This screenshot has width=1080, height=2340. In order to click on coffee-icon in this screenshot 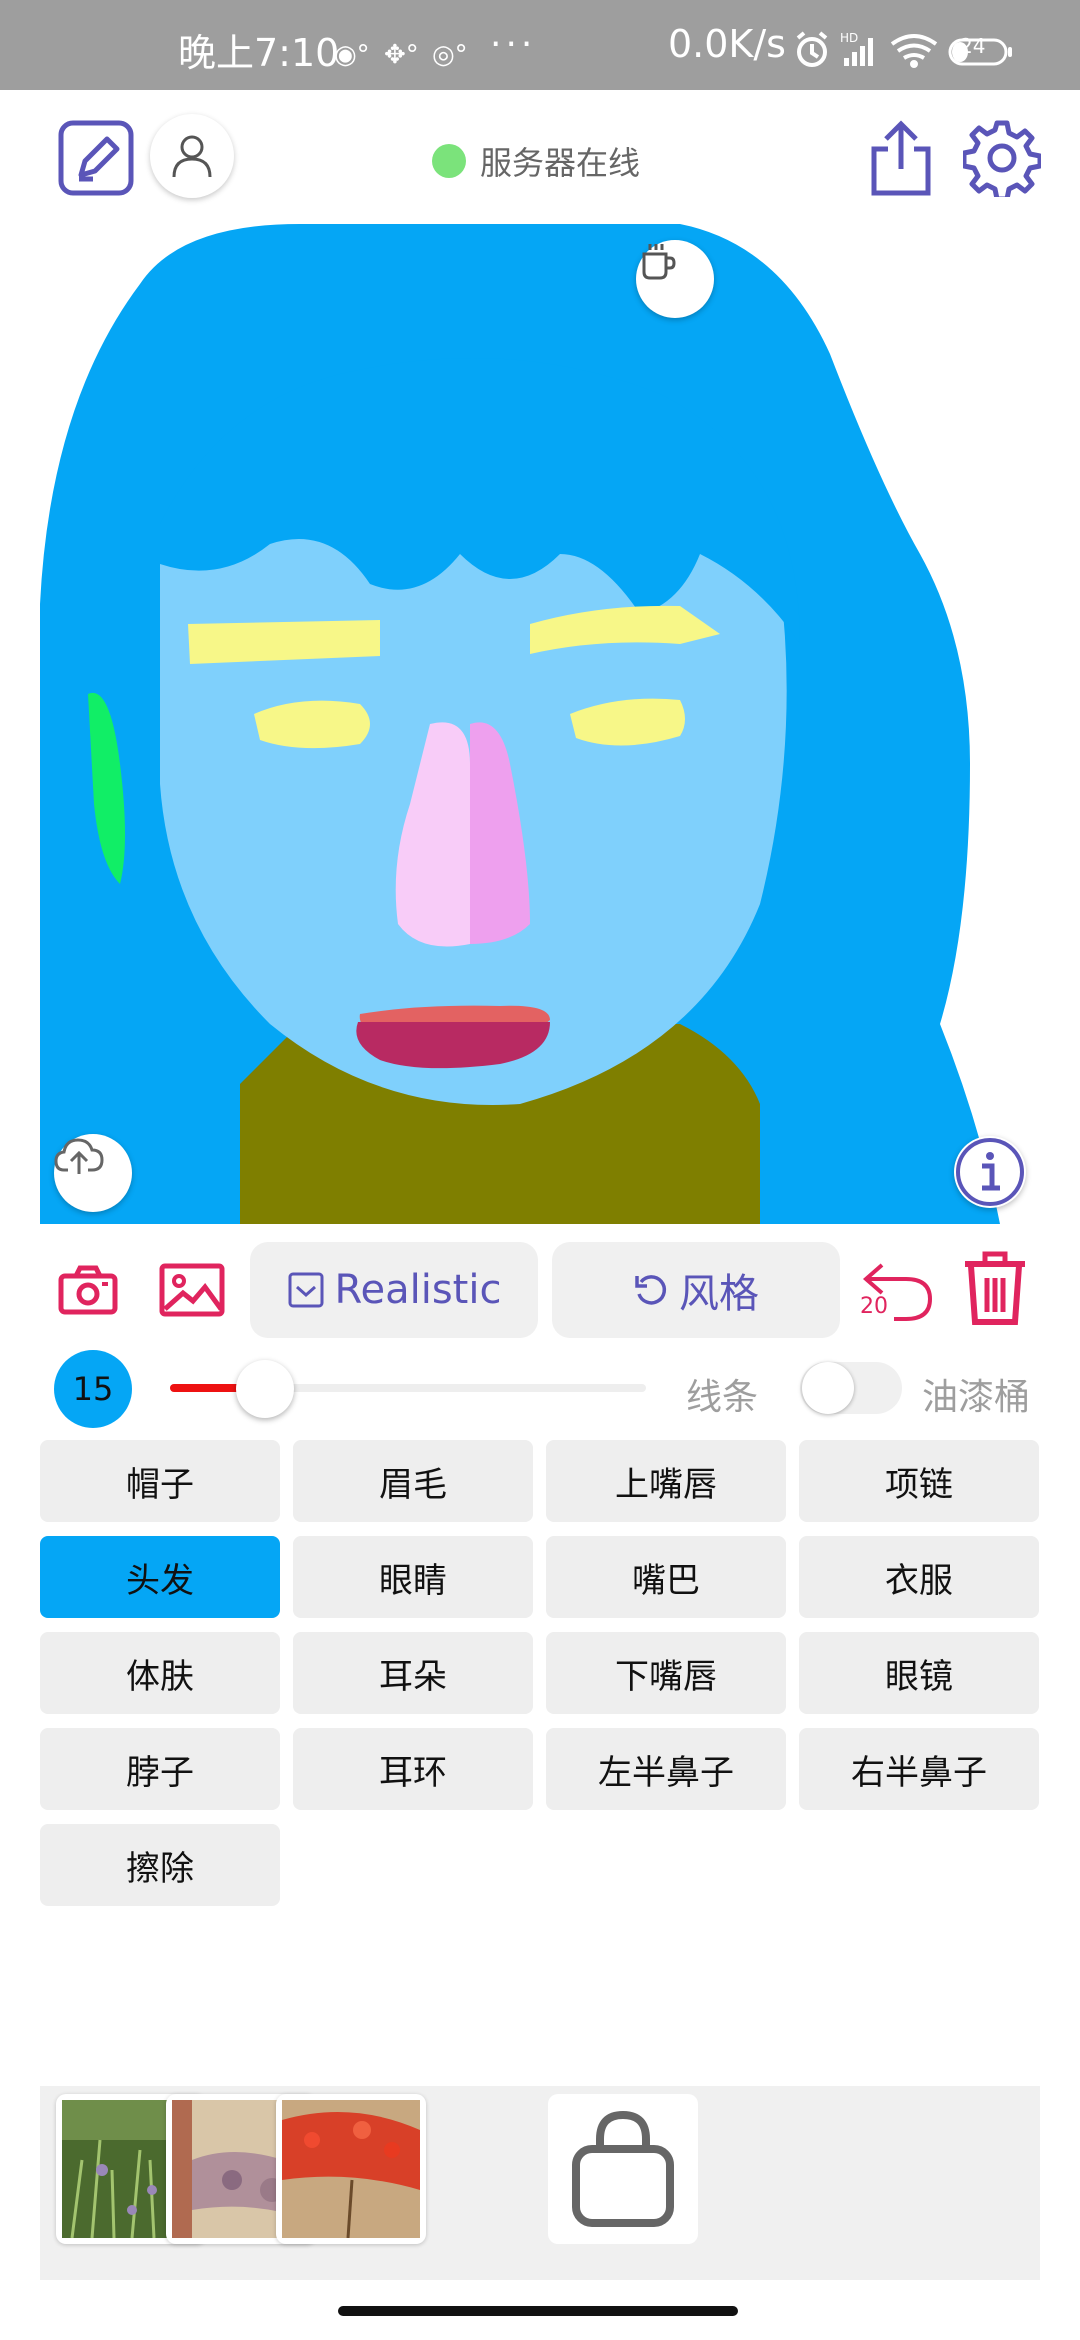, I will do `click(659, 262)`.